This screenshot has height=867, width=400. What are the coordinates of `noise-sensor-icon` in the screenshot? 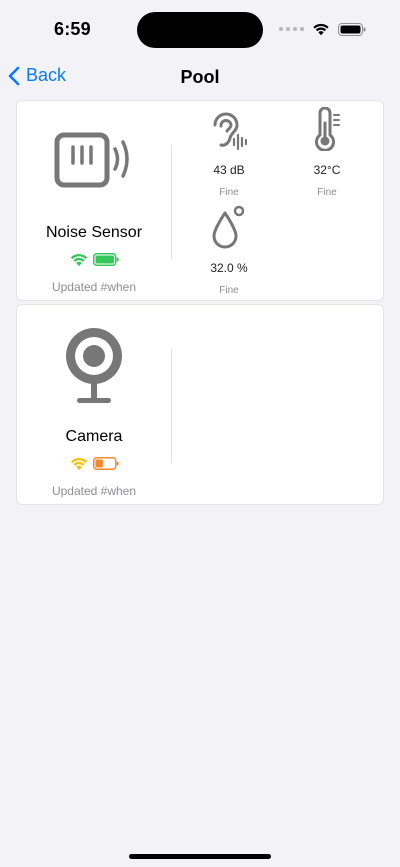 It's located at (91, 160).